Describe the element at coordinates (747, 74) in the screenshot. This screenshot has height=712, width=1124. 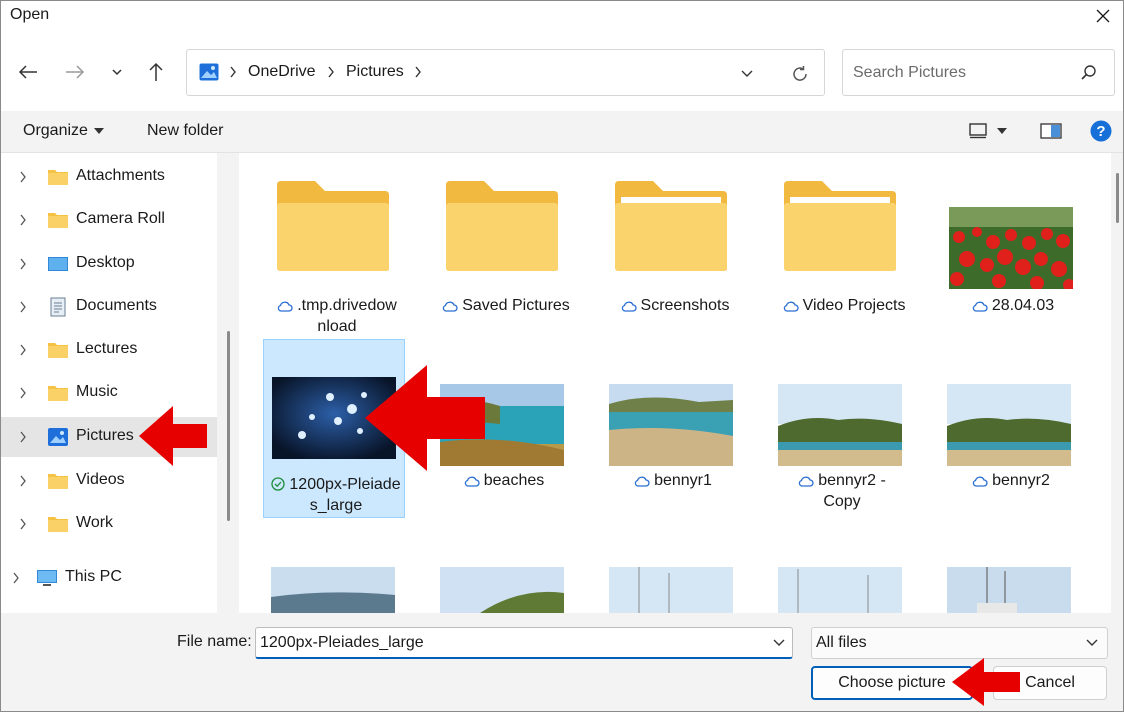
I see `address-history-dropdown` at that location.